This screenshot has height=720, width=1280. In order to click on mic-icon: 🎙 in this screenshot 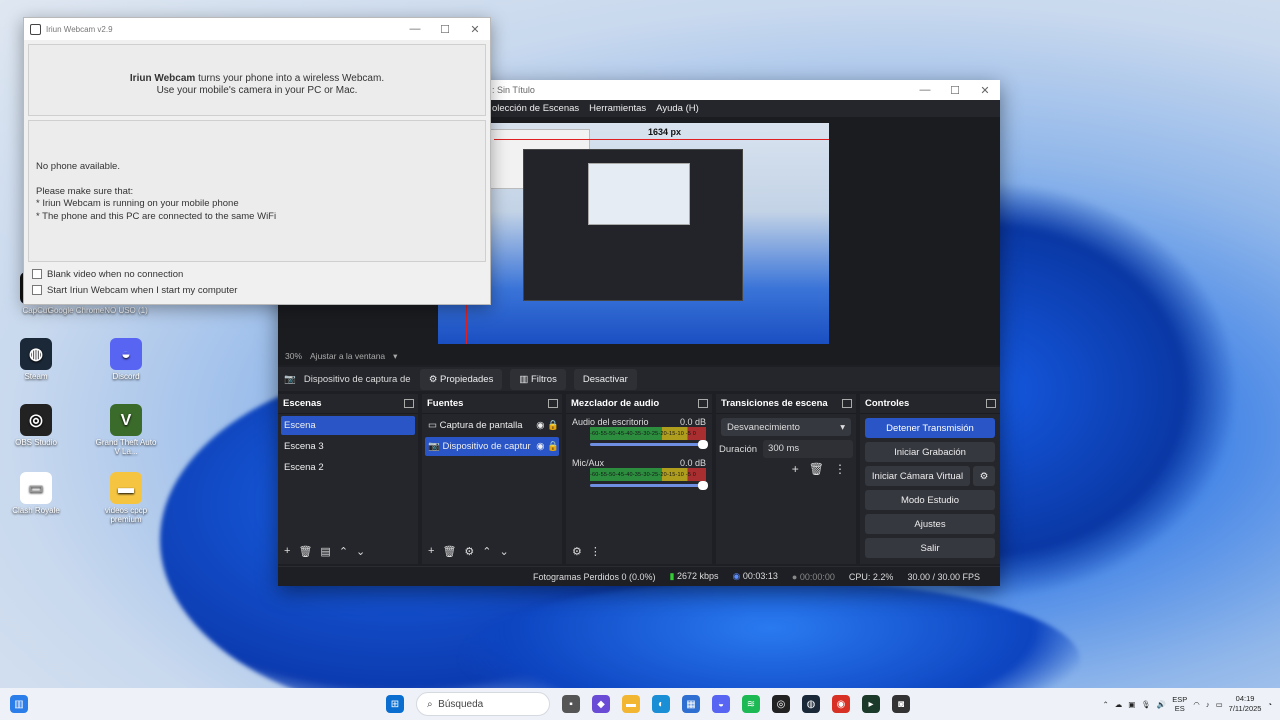, I will do `click(1146, 704)`.